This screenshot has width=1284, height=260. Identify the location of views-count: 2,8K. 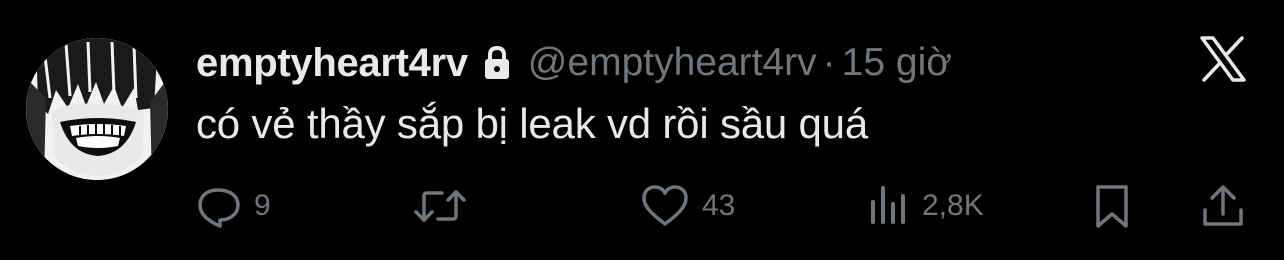
(953, 205).